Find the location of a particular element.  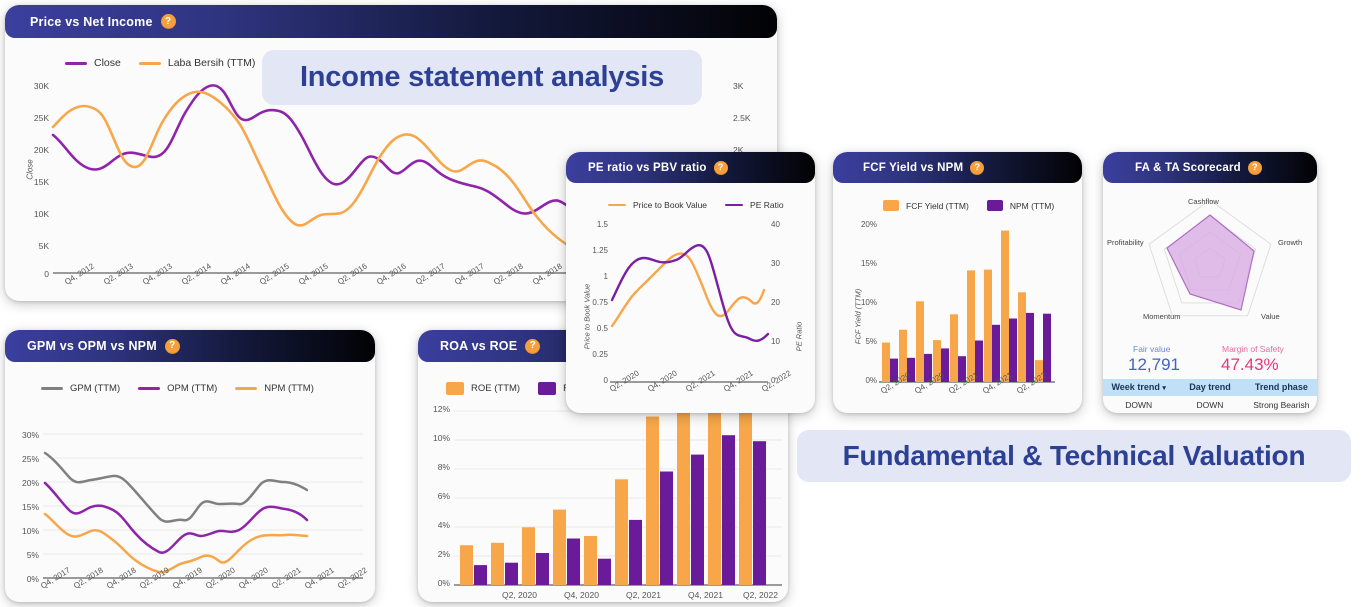

legend-label: ROE (TTM) is located at coordinates (496, 388).